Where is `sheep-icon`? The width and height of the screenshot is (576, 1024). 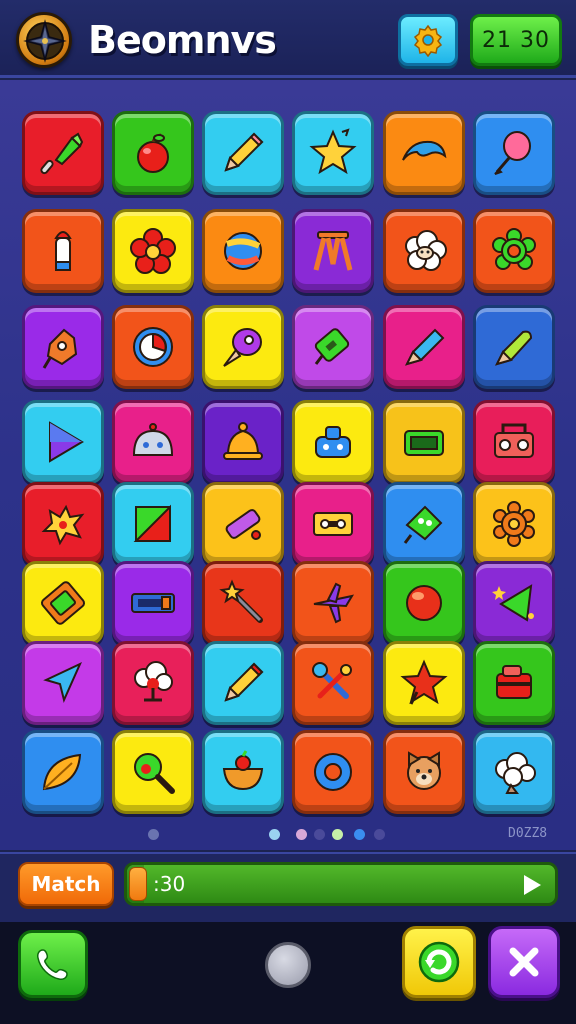 sheep-icon is located at coordinates (426, 250).